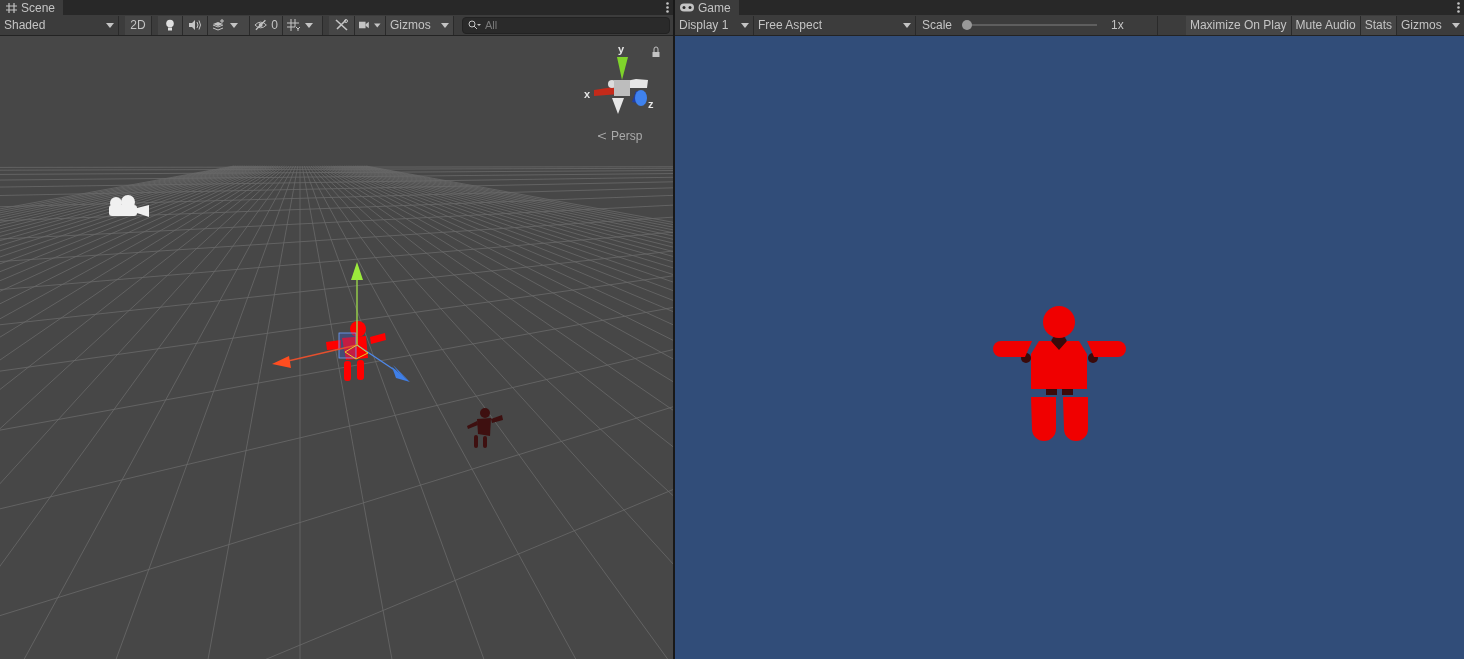  I want to click on video-camera-icon, so click(365, 25).